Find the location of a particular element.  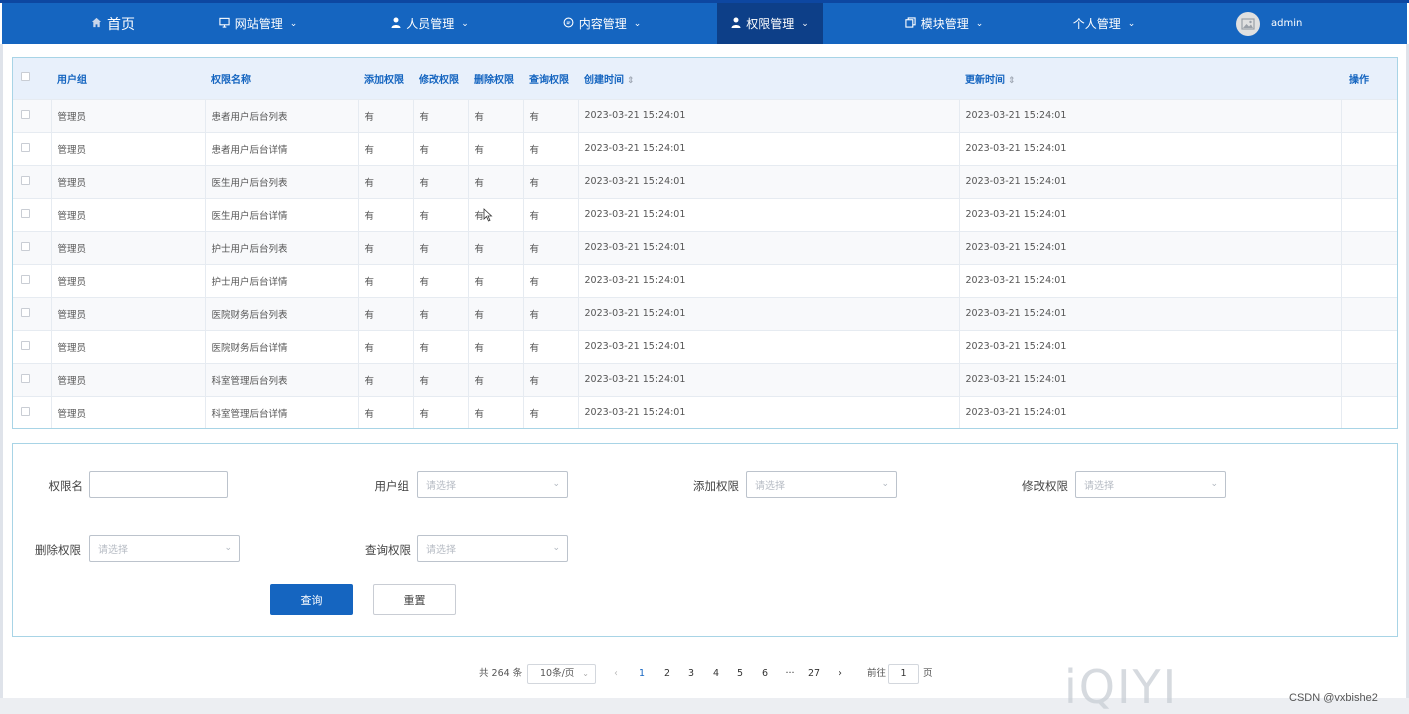

group-select: 请选择 ⌄ is located at coordinates (492, 484).